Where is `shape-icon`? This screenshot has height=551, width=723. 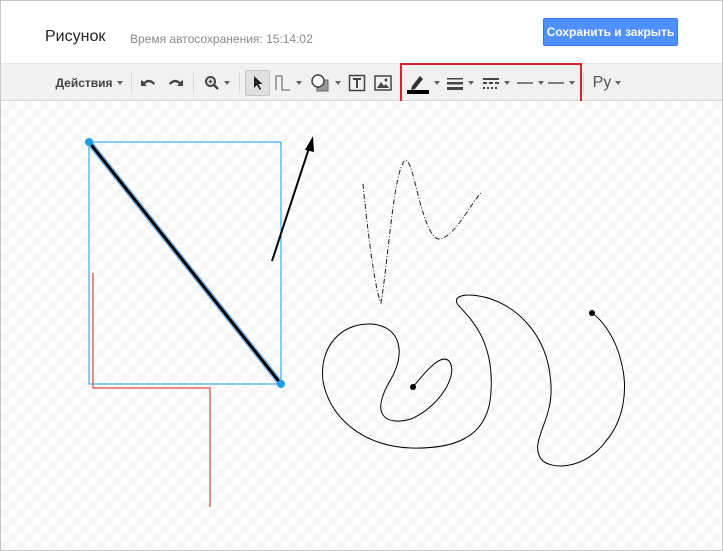
shape-icon is located at coordinates (319, 83).